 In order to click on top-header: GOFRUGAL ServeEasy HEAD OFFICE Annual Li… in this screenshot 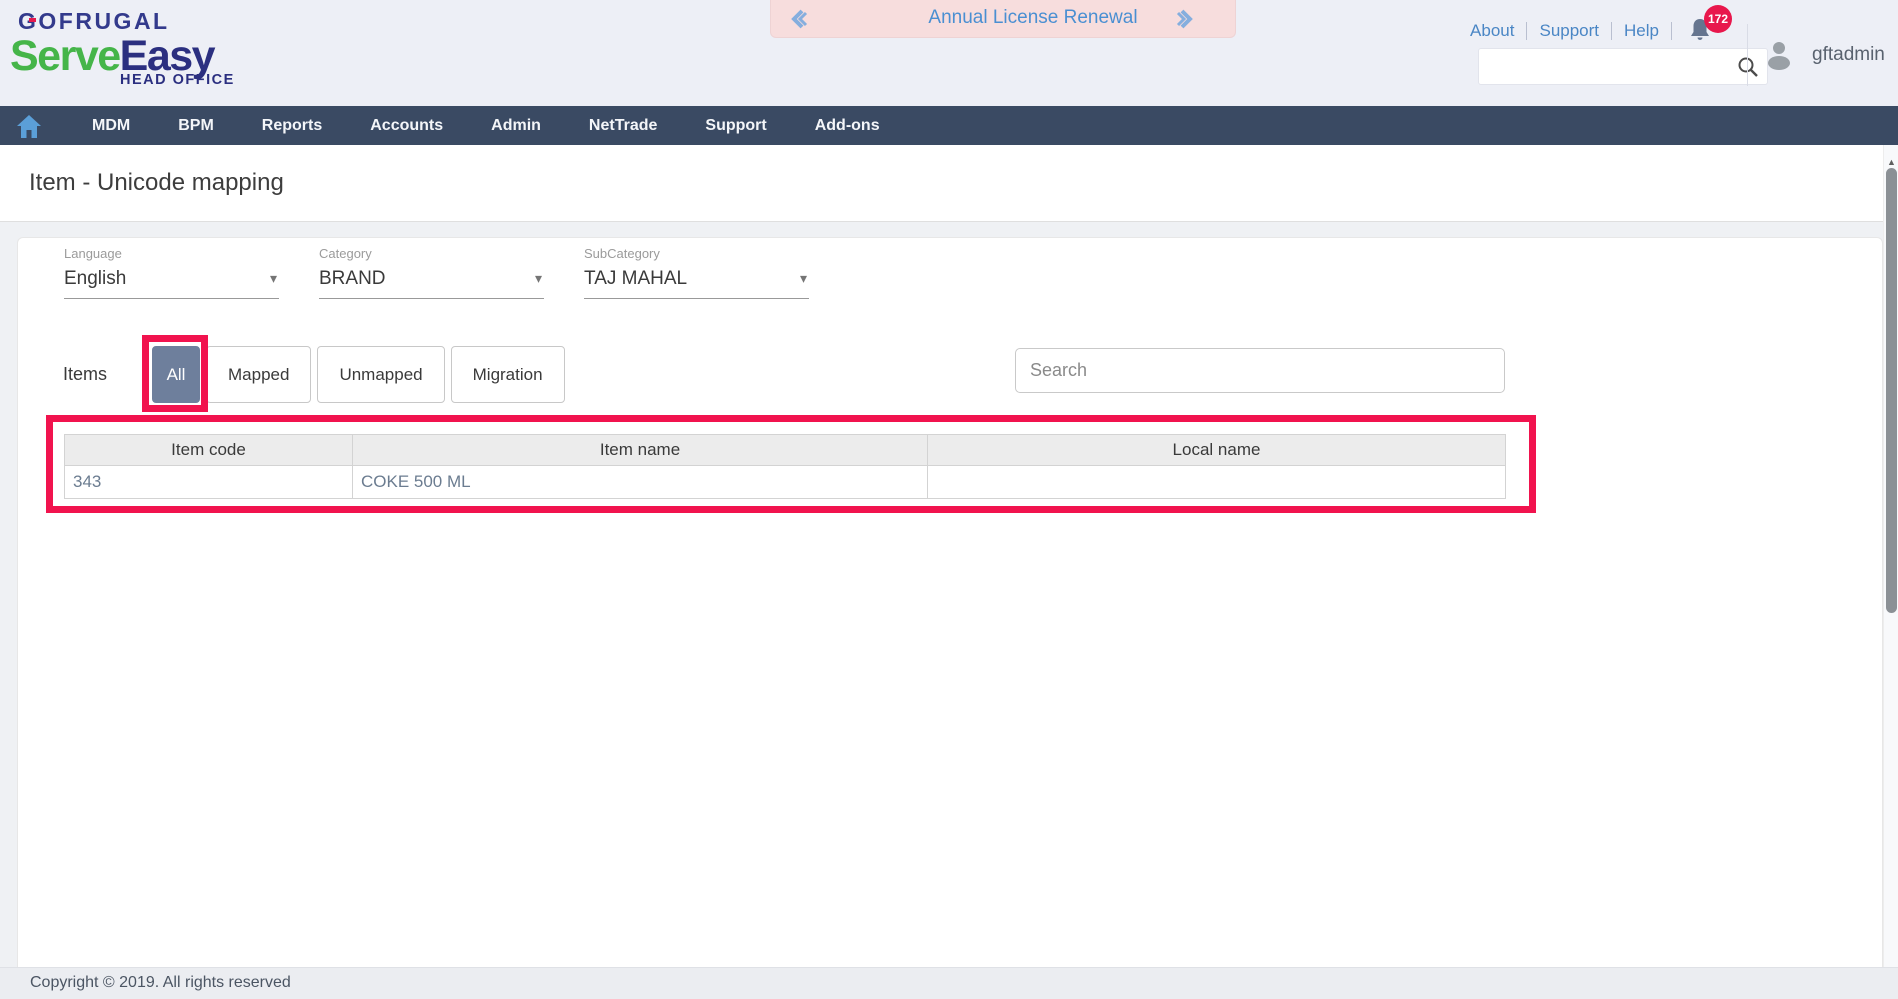, I will do `click(949, 53)`.